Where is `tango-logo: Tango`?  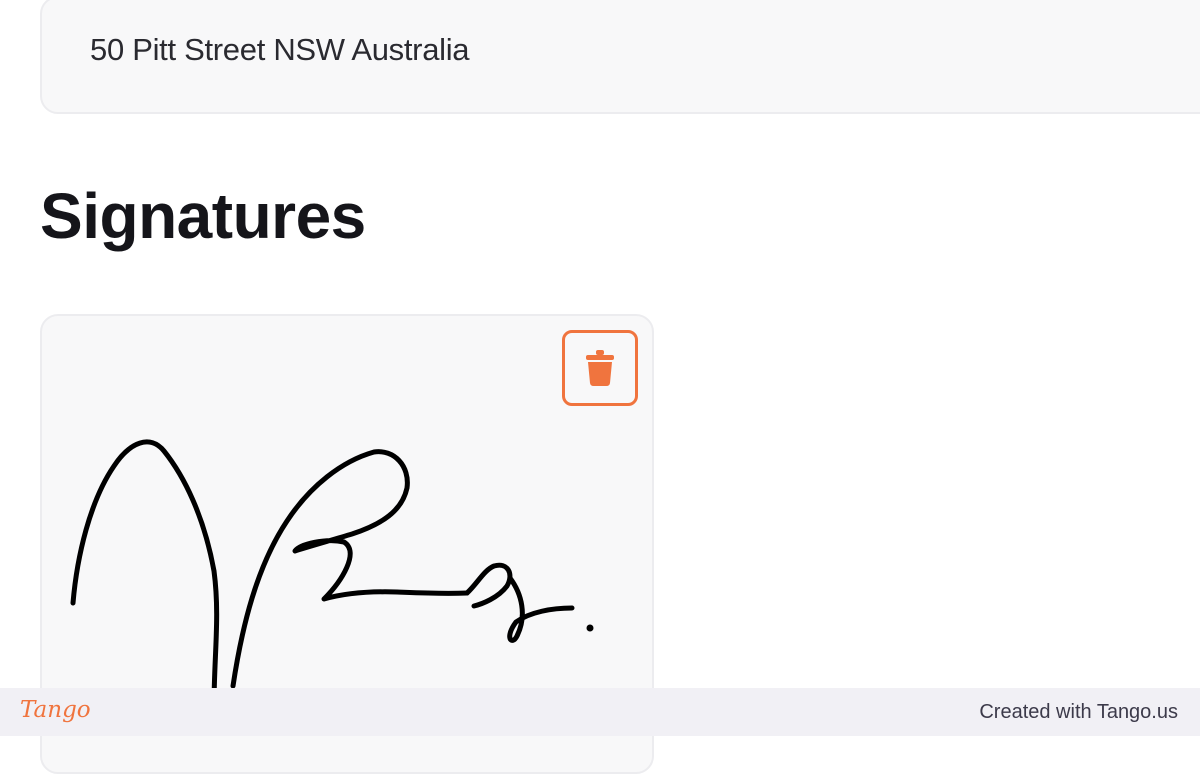
tango-logo: Tango is located at coordinates (55, 710).